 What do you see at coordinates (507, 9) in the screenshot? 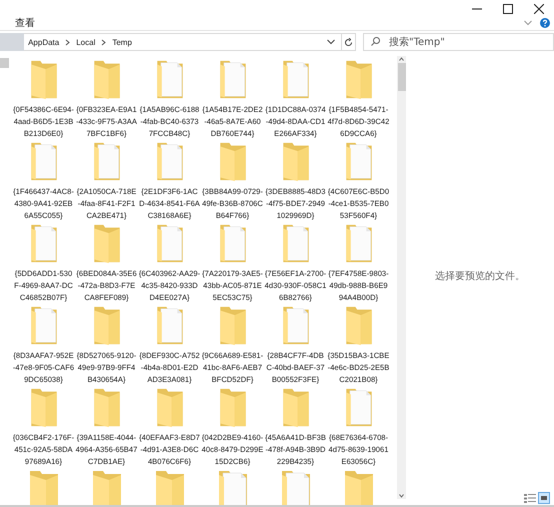
I see `maximize-icon` at bounding box center [507, 9].